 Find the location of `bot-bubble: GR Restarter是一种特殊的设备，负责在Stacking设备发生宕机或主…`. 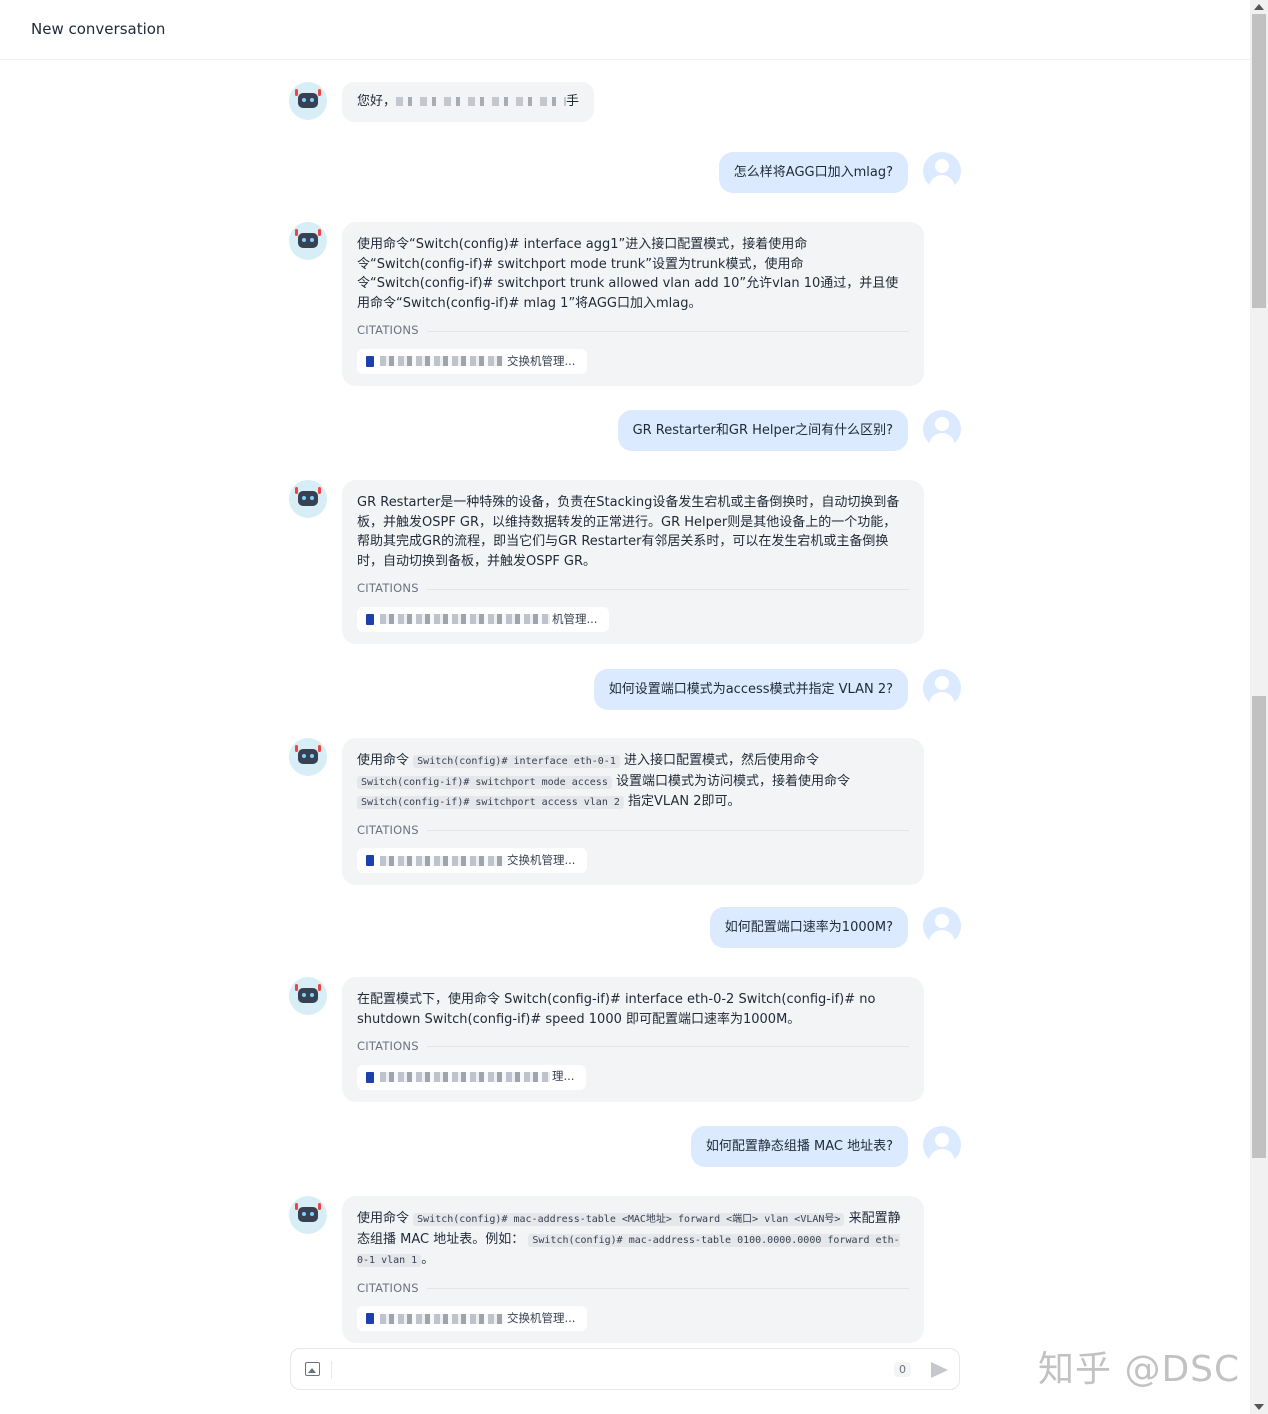

bot-bubble: GR Restarter是一种特殊的设备，负责在Stacking设备发生宕机或主… is located at coordinates (633, 562).